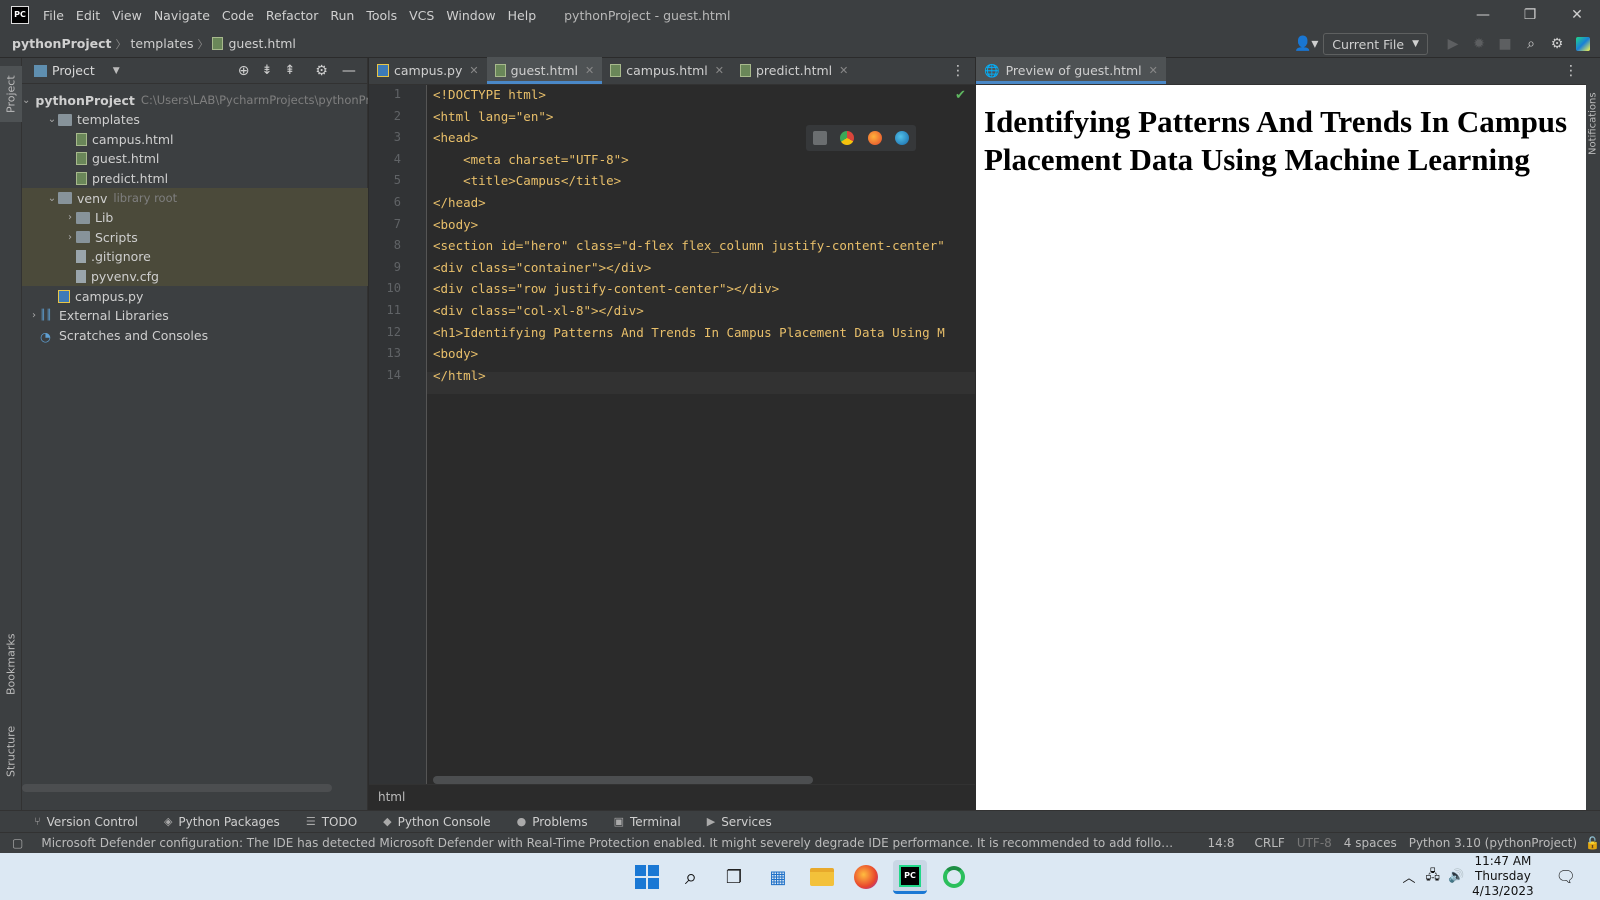  I want to click on toggle-tool-windows-icon: ▢, so click(17, 843).